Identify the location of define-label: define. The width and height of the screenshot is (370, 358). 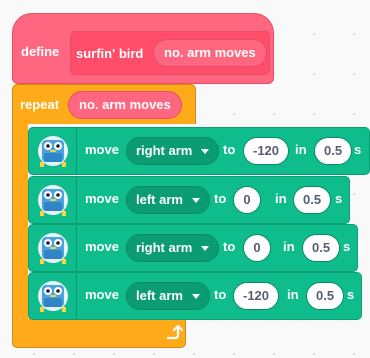
(40, 51).